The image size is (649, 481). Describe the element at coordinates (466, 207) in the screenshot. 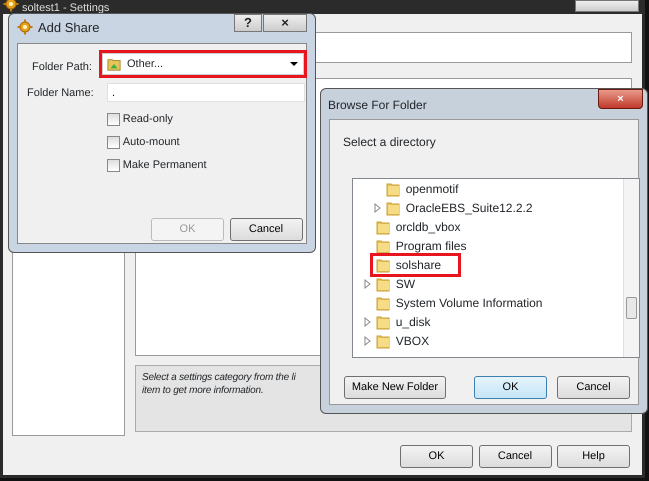

I see `tree-item: OracleEBS_Suite12.2.2` at that location.